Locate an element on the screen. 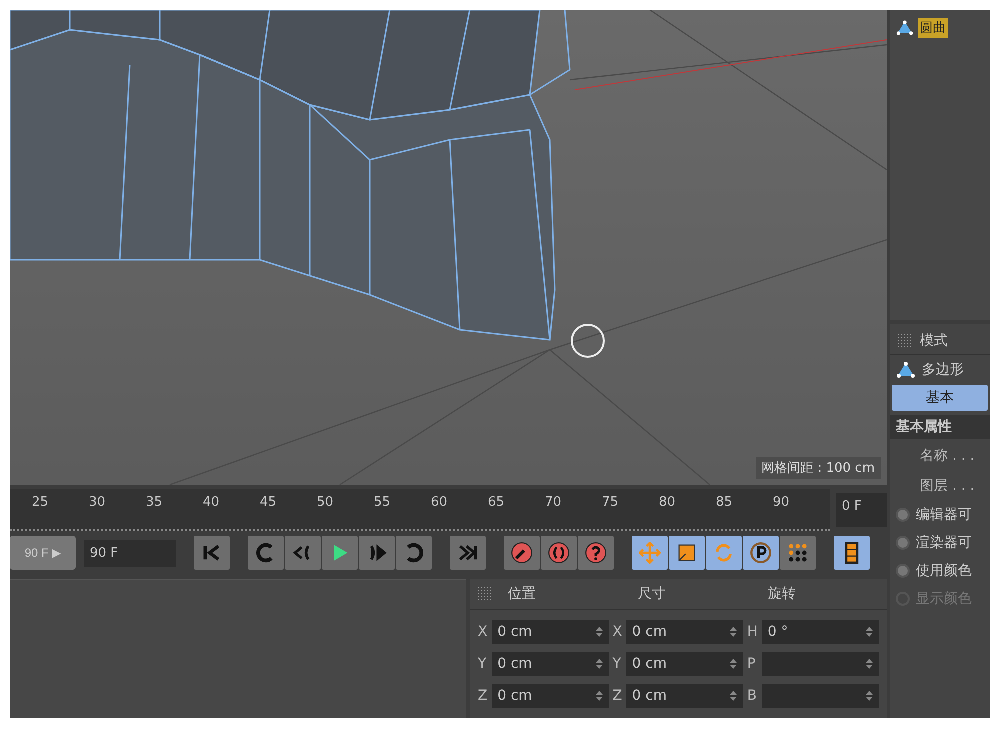 Image resolution: width=1000 pixels, height=729 pixels. auto-key-button is located at coordinates (559, 553).